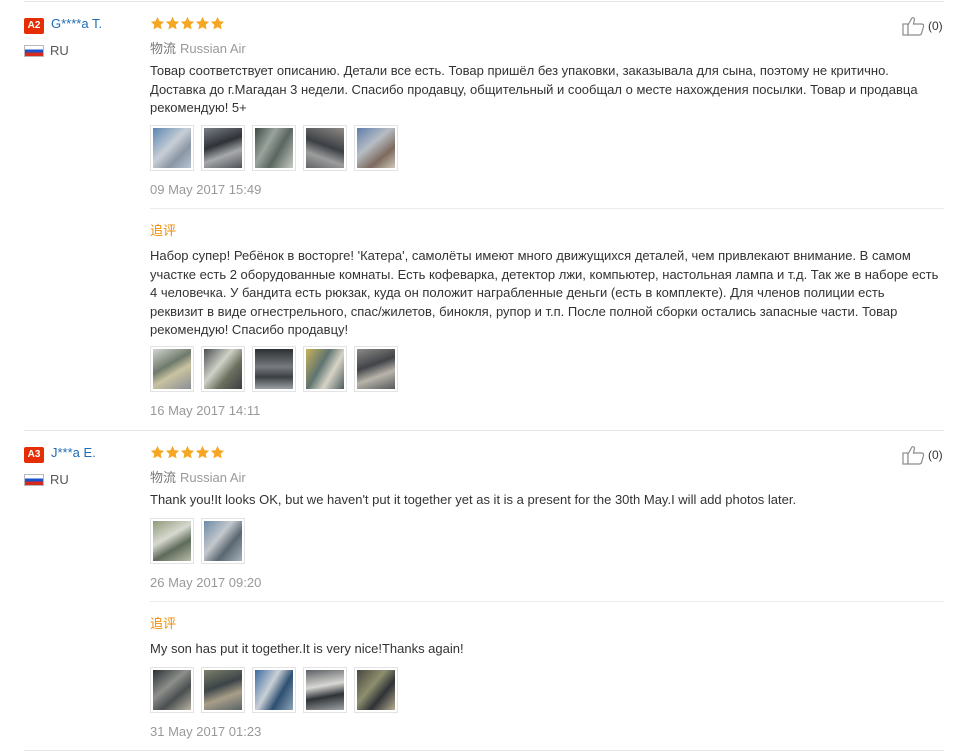 The width and height of the screenshot is (970, 756). I want to click on buyer-level-badge: A2, so click(34, 26).